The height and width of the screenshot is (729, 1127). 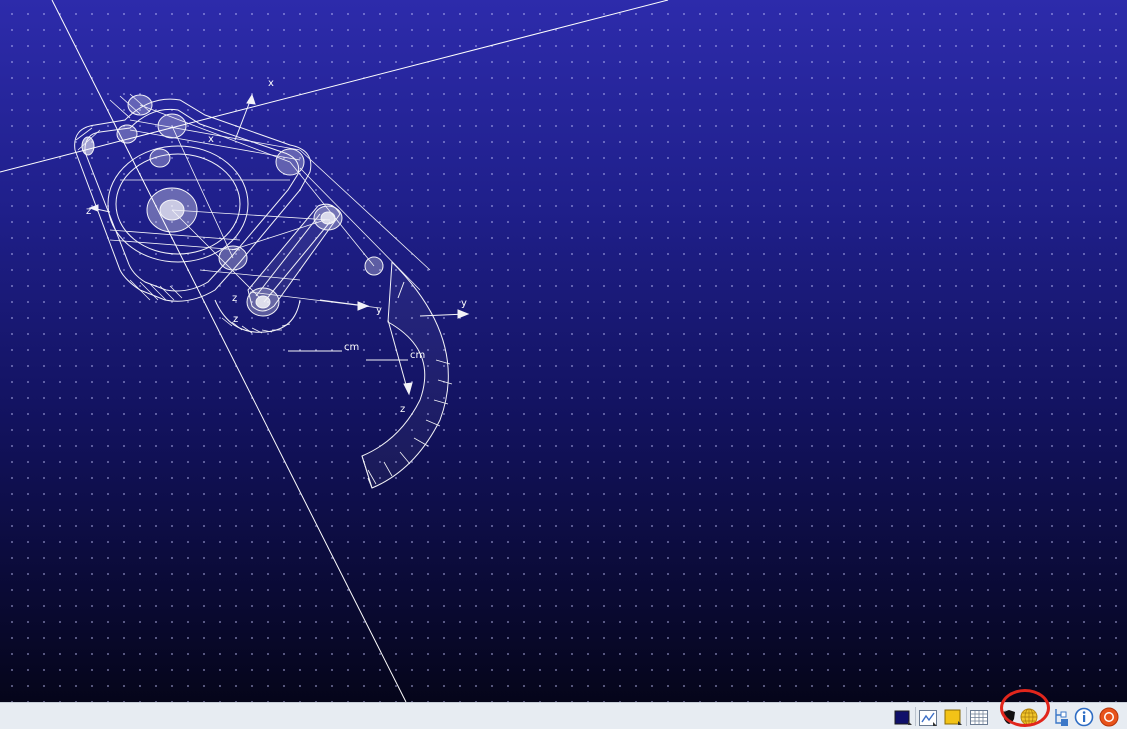 I want to click on axis-label-x2: x, so click(x=211, y=139).